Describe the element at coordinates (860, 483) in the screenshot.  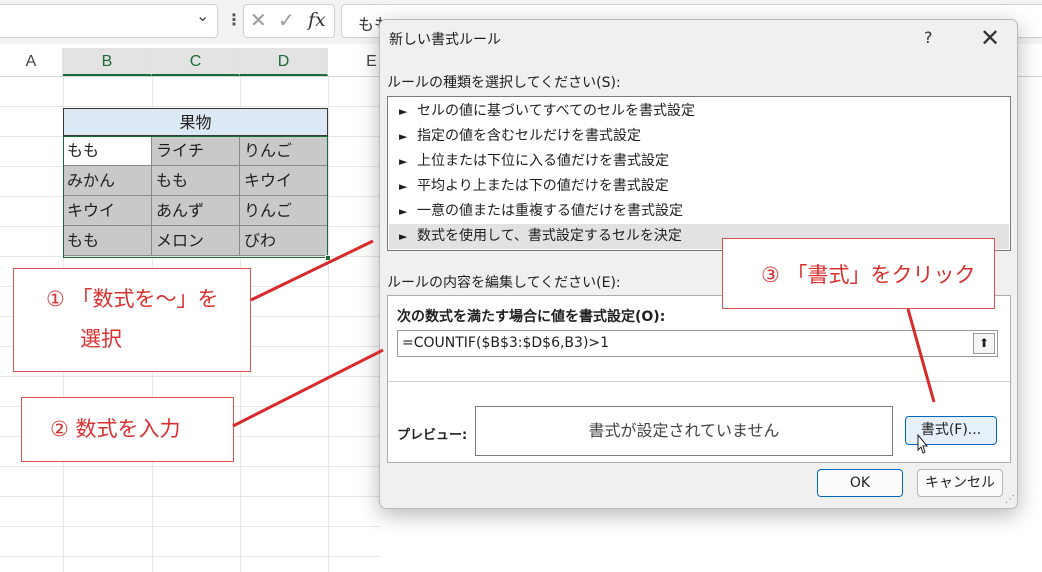
I see `ok-button: OK` at that location.